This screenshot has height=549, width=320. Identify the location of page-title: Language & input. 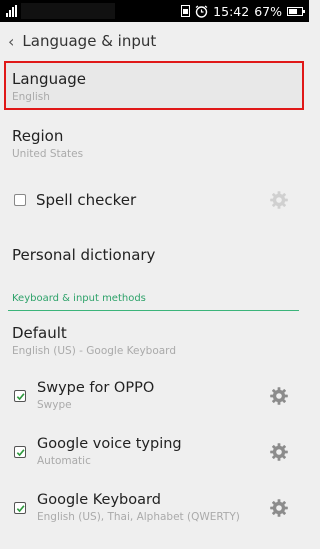
(89, 41).